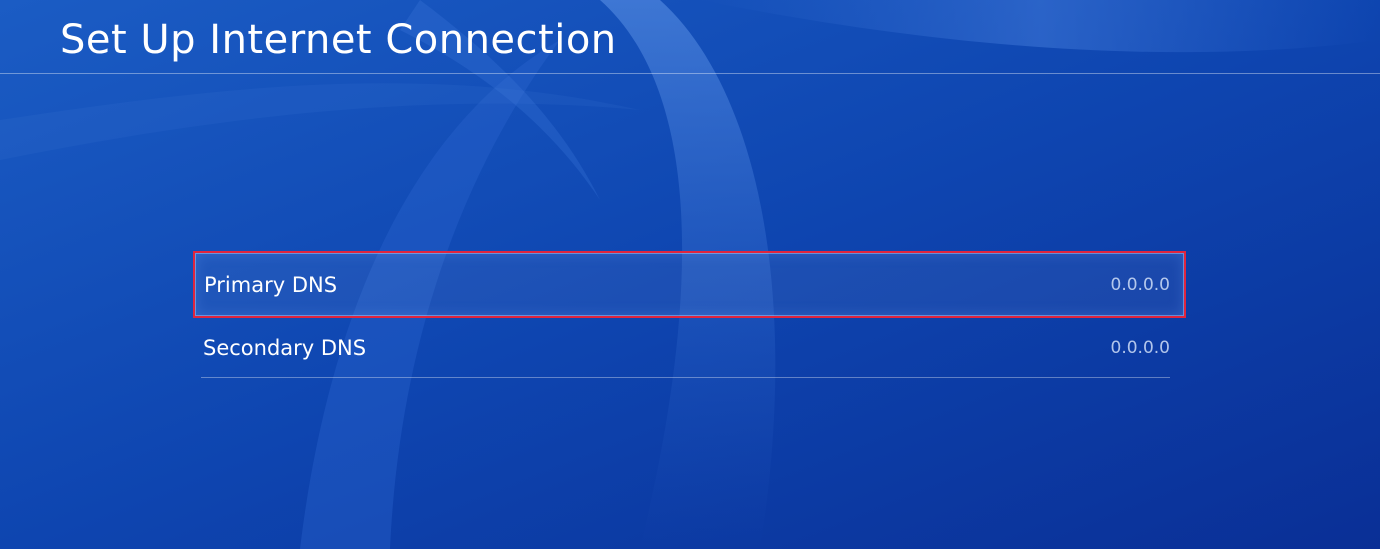 This screenshot has height=549, width=1380. Describe the element at coordinates (271, 284) in the screenshot. I see `primary-dns-label: Primary DNS` at that location.